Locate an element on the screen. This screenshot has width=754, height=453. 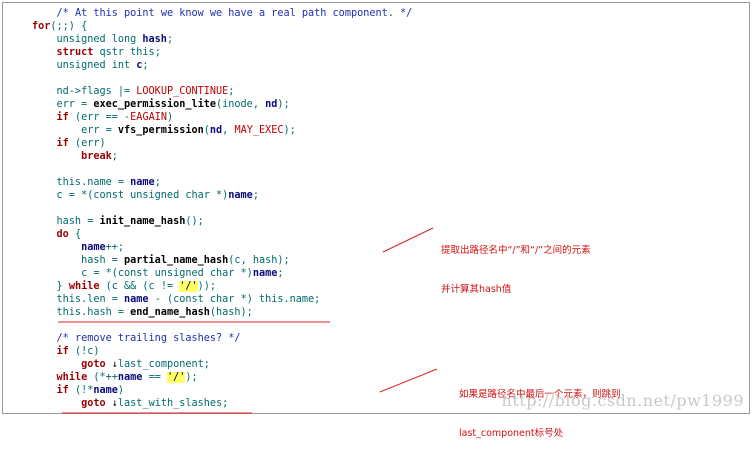
annotation-hash-note: 提取出路径名中“/”和“/”之间的元素 并计算其hash值 is located at coordinates (516, 263).